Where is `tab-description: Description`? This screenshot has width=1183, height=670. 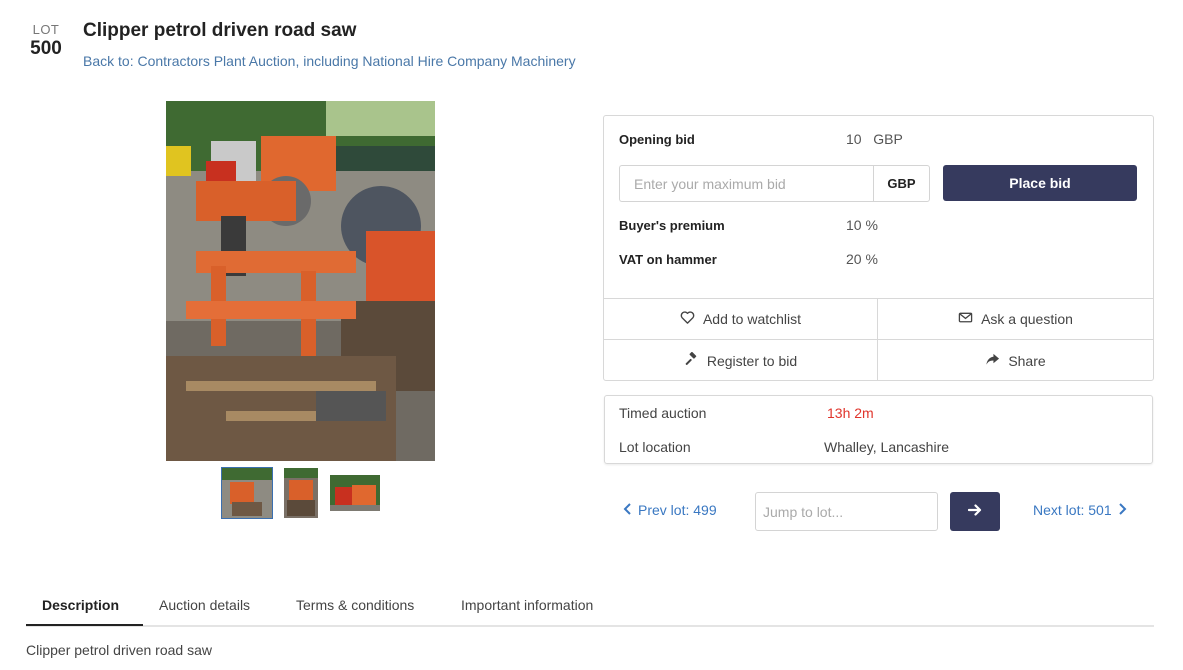
tab-description: Description is located at coordinates (80, 605).